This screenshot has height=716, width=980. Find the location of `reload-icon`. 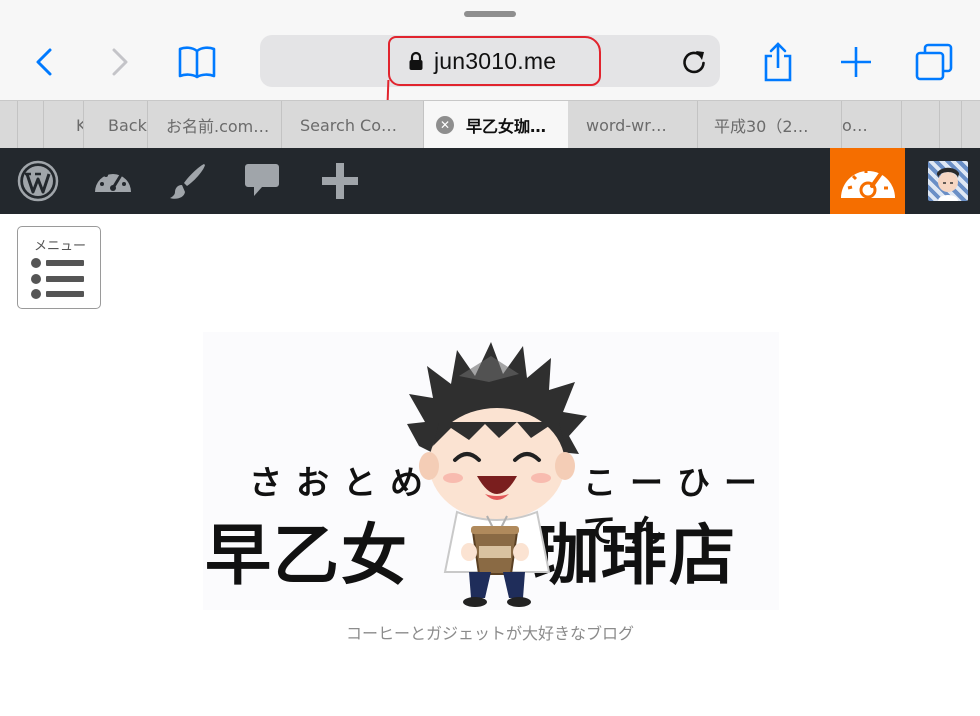

reload-icon is located at coordinates (694, 62).